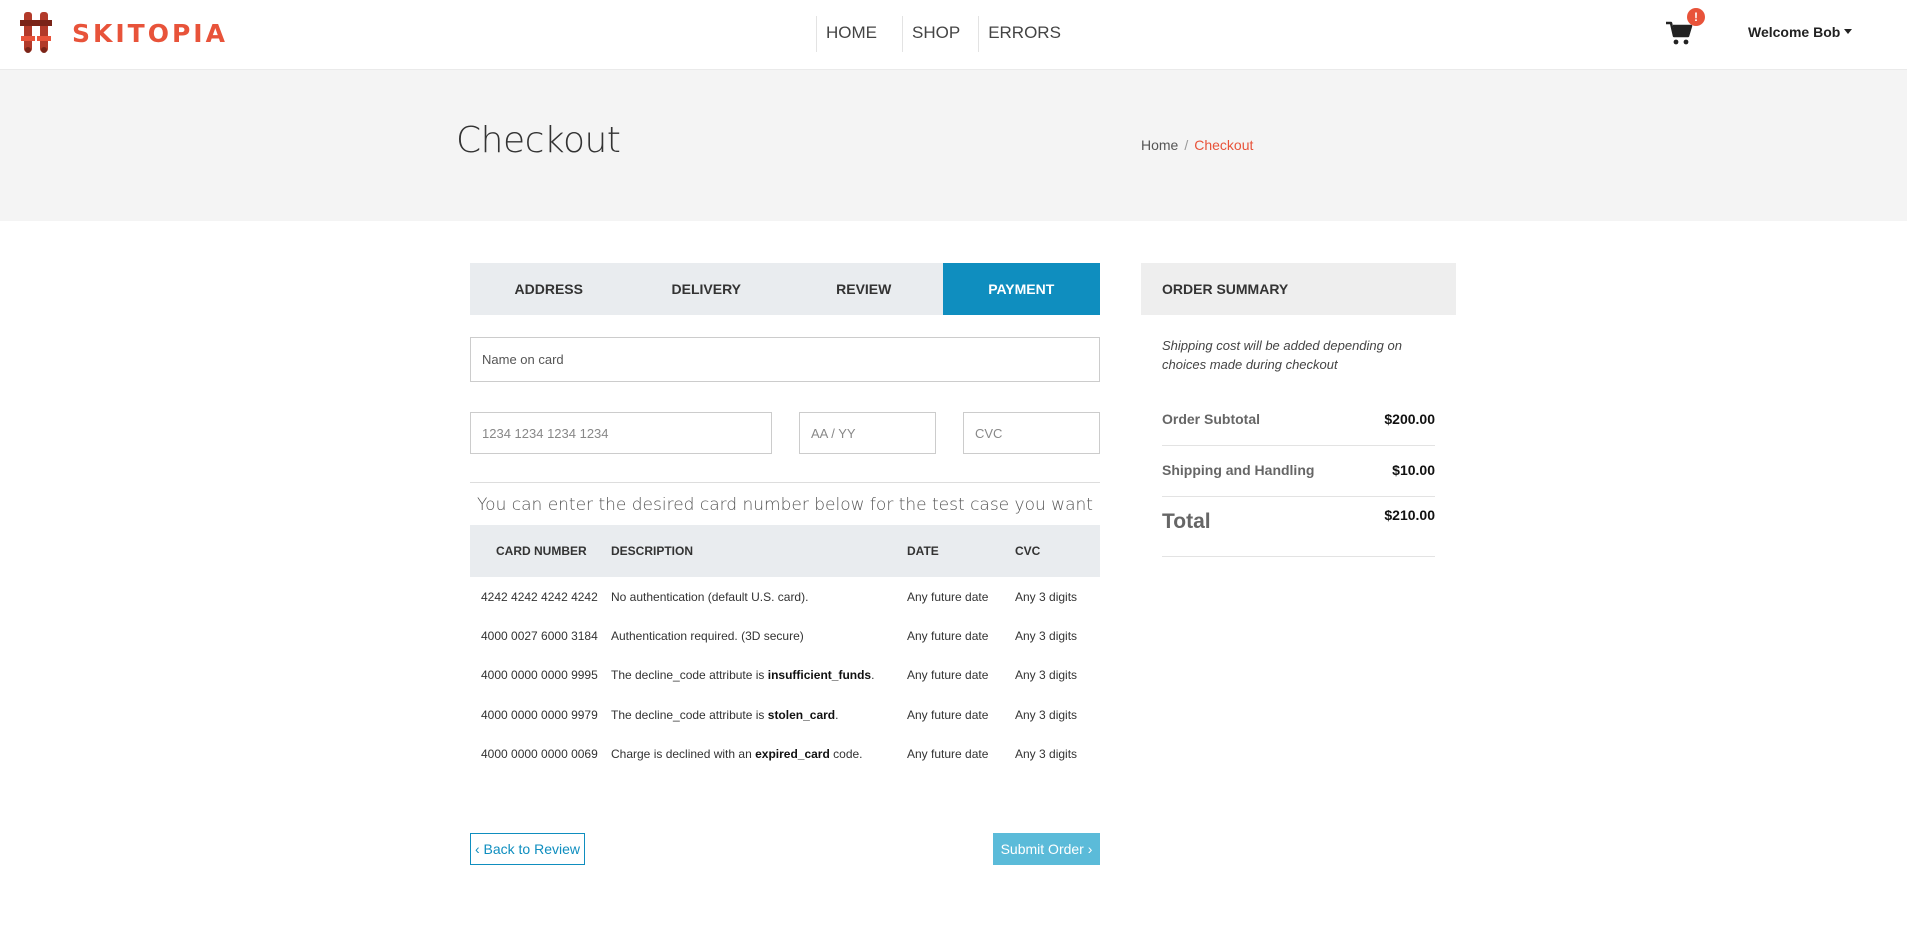 The height and width of the screenshot is (928, 1907). I want to click on row-card-number: 4000 0027 6000 3184, so click(539, 635).